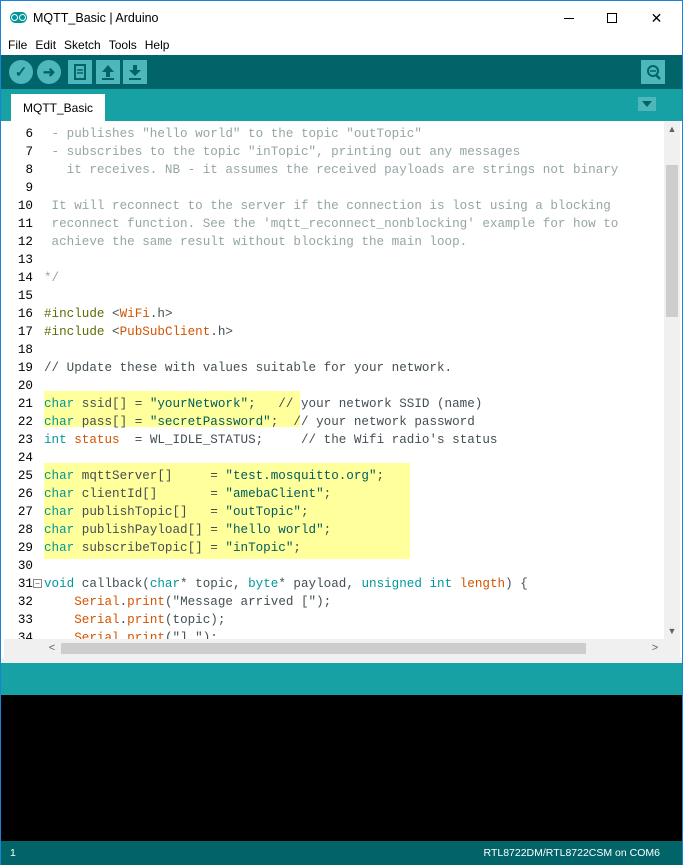 The height and width of the screenshot is (865, 683). What do you see at coordinates (672, 241) in the screenshot?
I see `vertical-scroll-thumb` at bounding box center [672, 241].